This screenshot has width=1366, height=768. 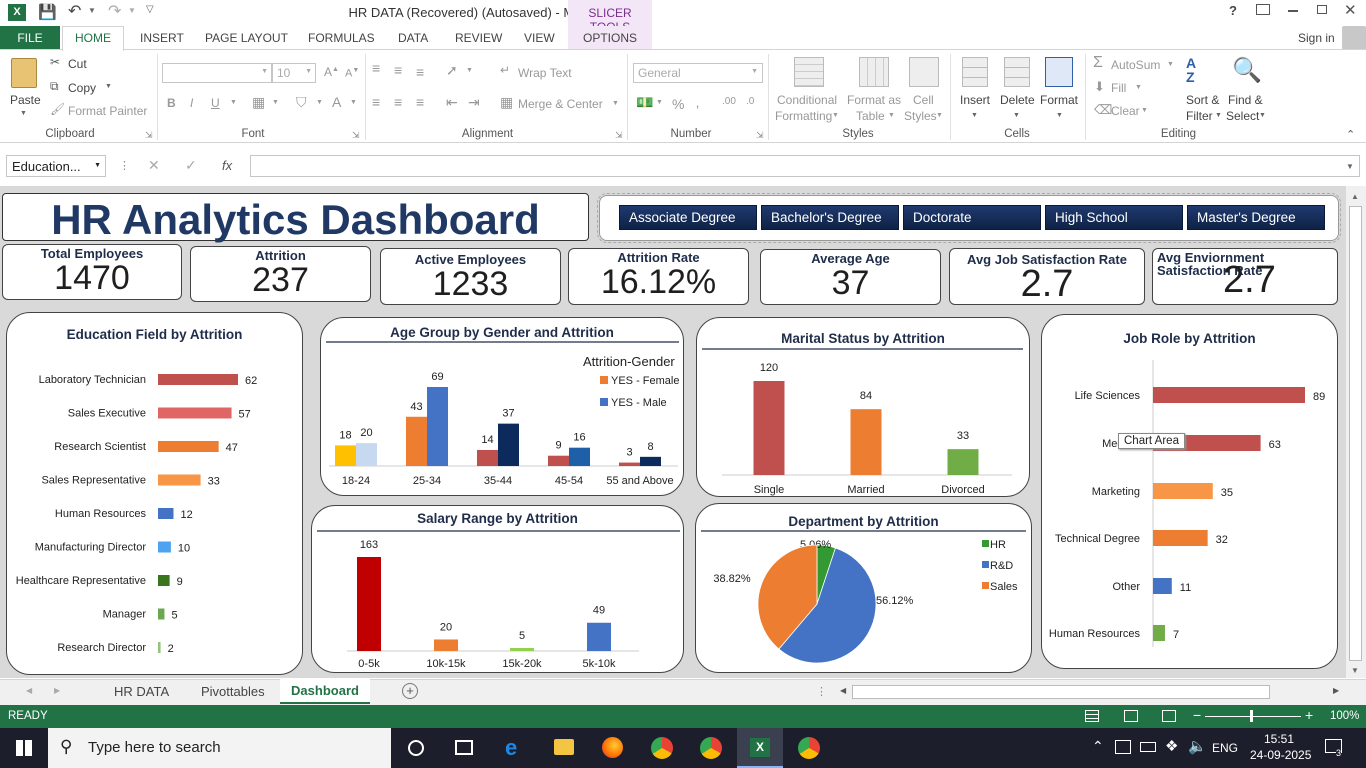 I want to click on format-as-table-icon, so click(x=874, y=72).